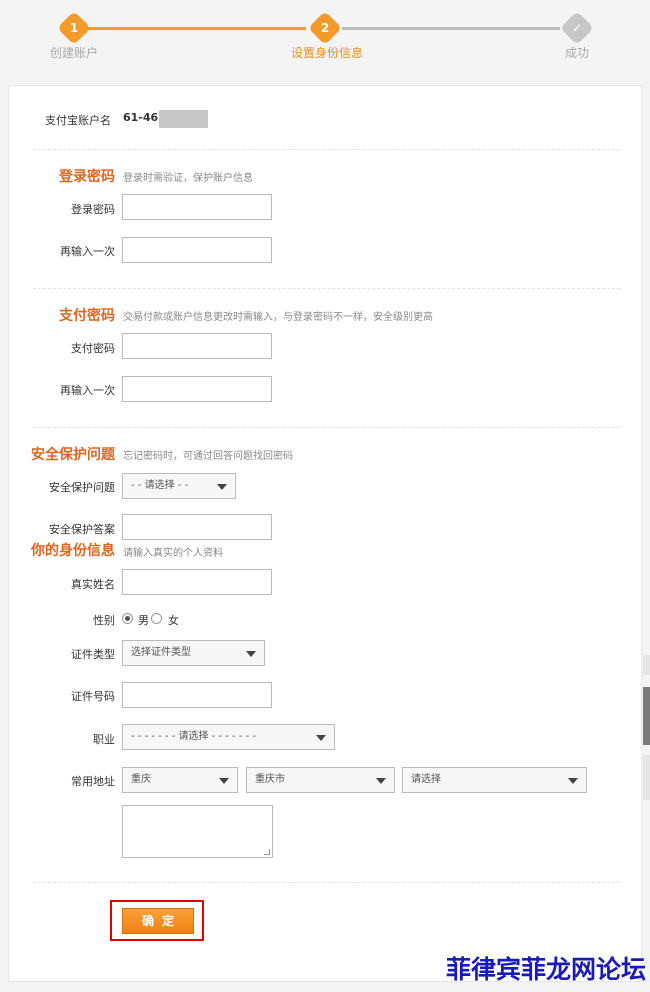 The image size is (650, 992). What do you see at coordinates (267, 852) in the screenshot?
I see `resize-grip-icon` at bounding box center [267, 852].